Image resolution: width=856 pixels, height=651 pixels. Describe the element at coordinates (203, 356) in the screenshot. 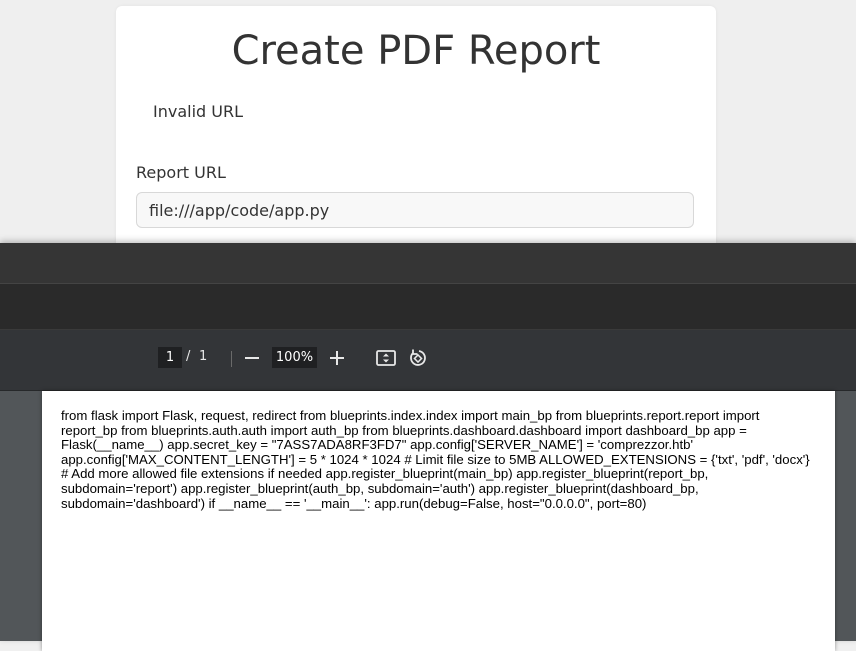

I see `page-count: 1` at that location.